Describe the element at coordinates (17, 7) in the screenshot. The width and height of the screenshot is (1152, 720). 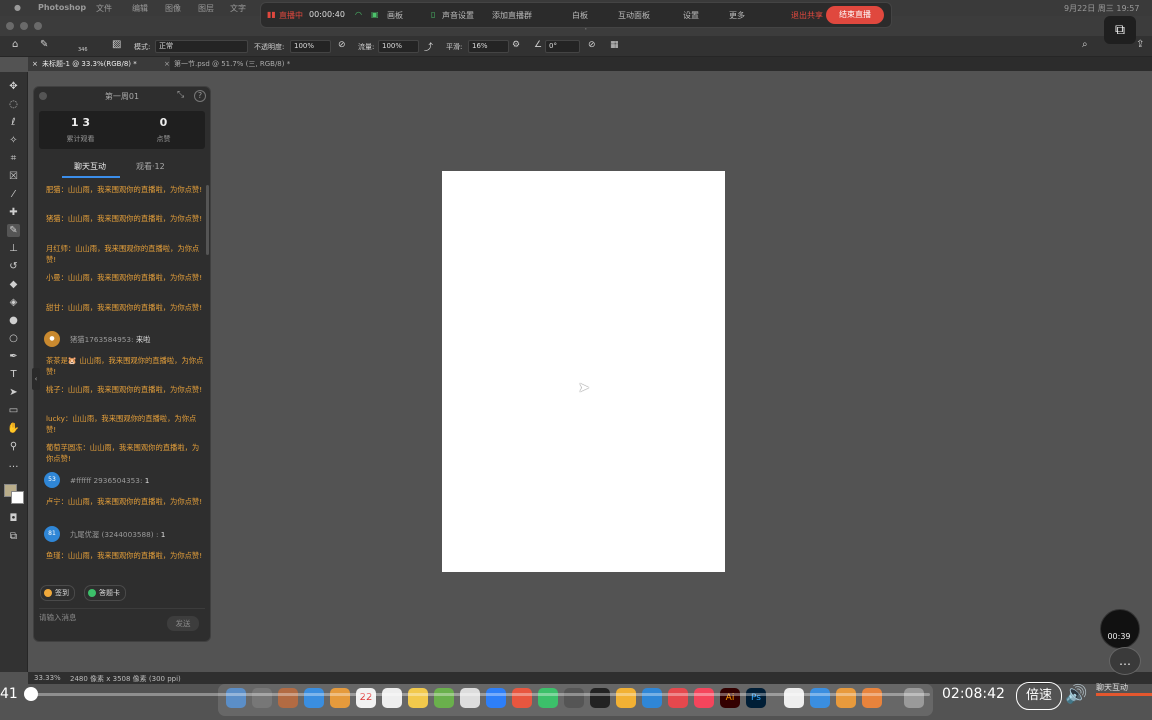
I see `apple-icon: ●` at that location.